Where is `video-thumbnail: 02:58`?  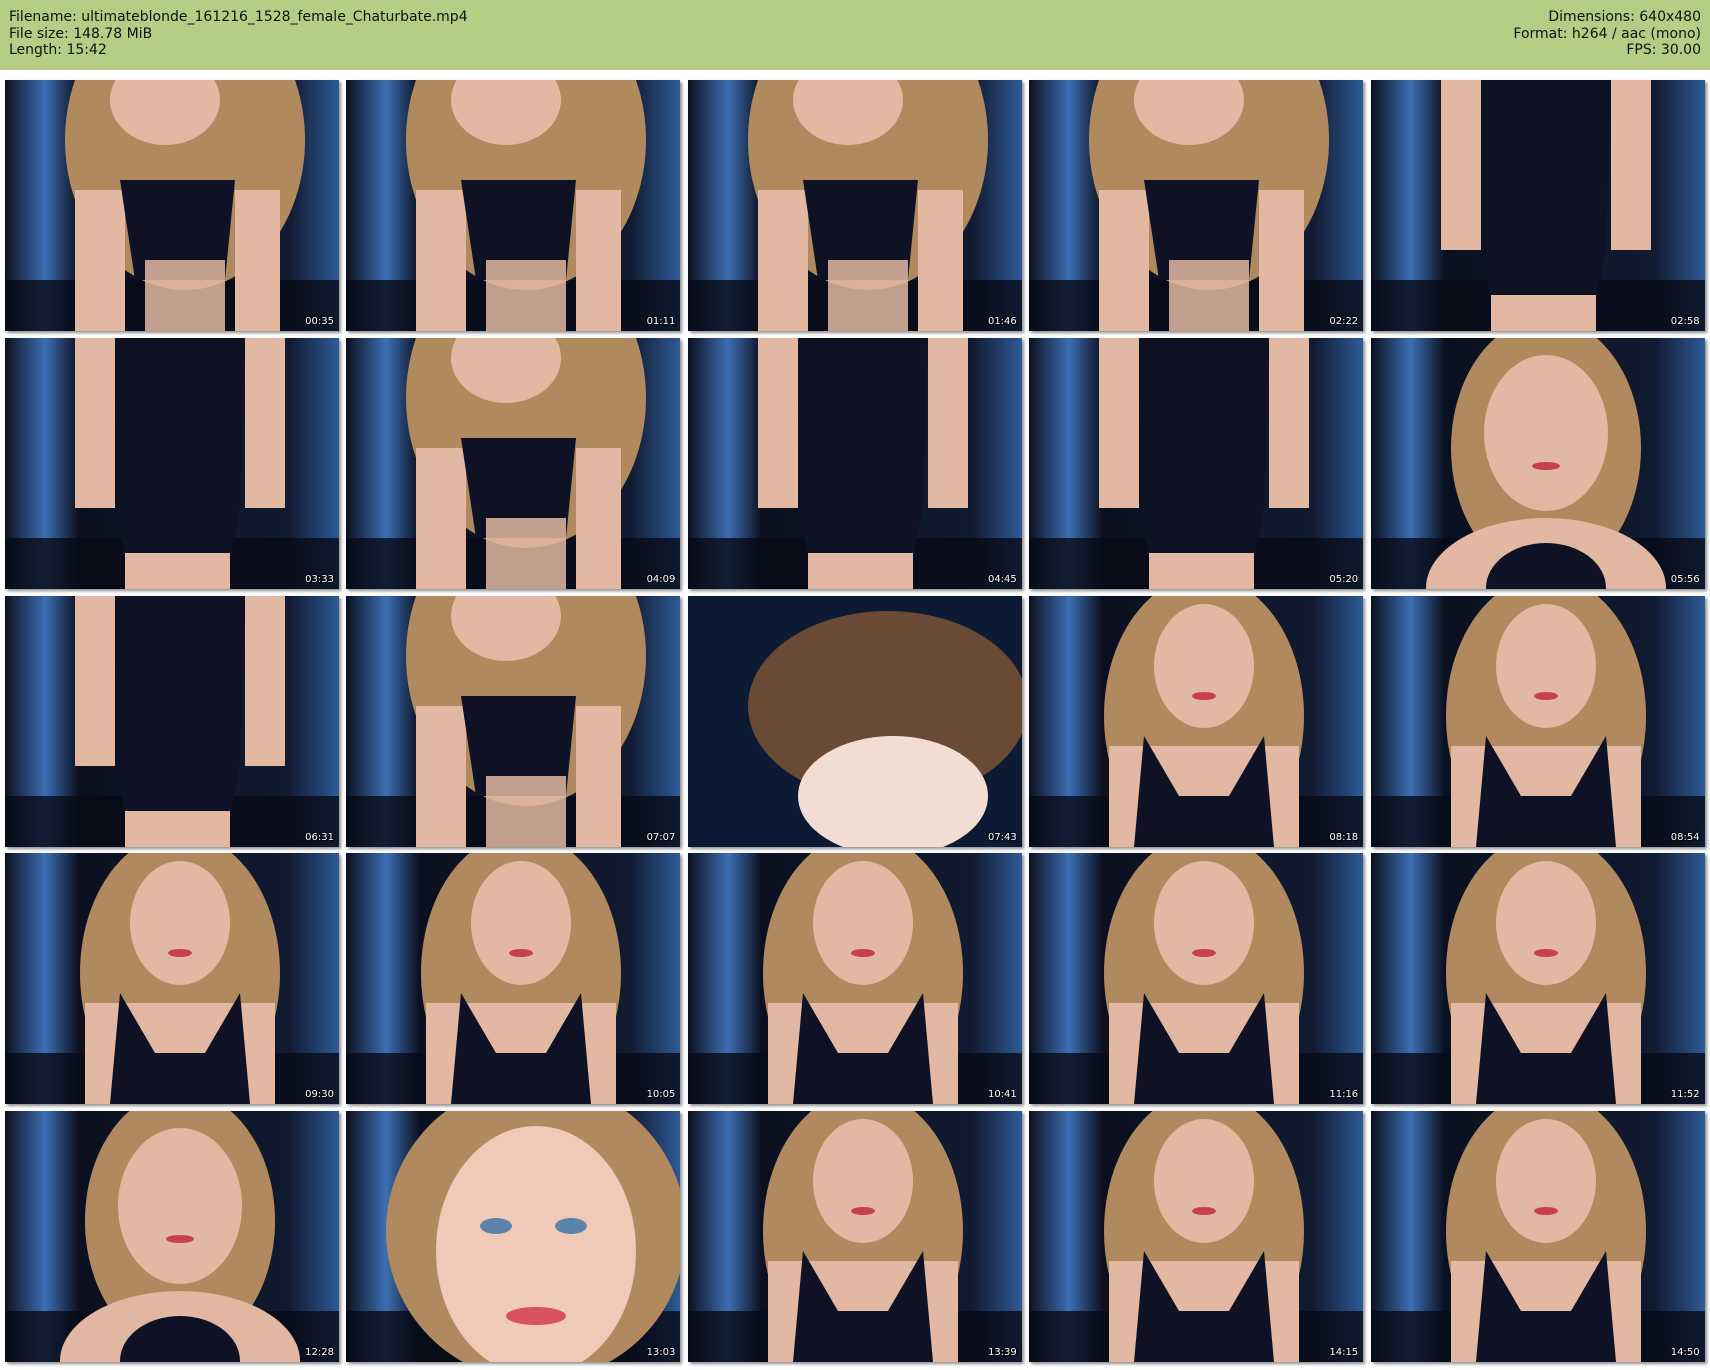 video-thumbnail: 02:58 is located at coordinates (1537, 205).